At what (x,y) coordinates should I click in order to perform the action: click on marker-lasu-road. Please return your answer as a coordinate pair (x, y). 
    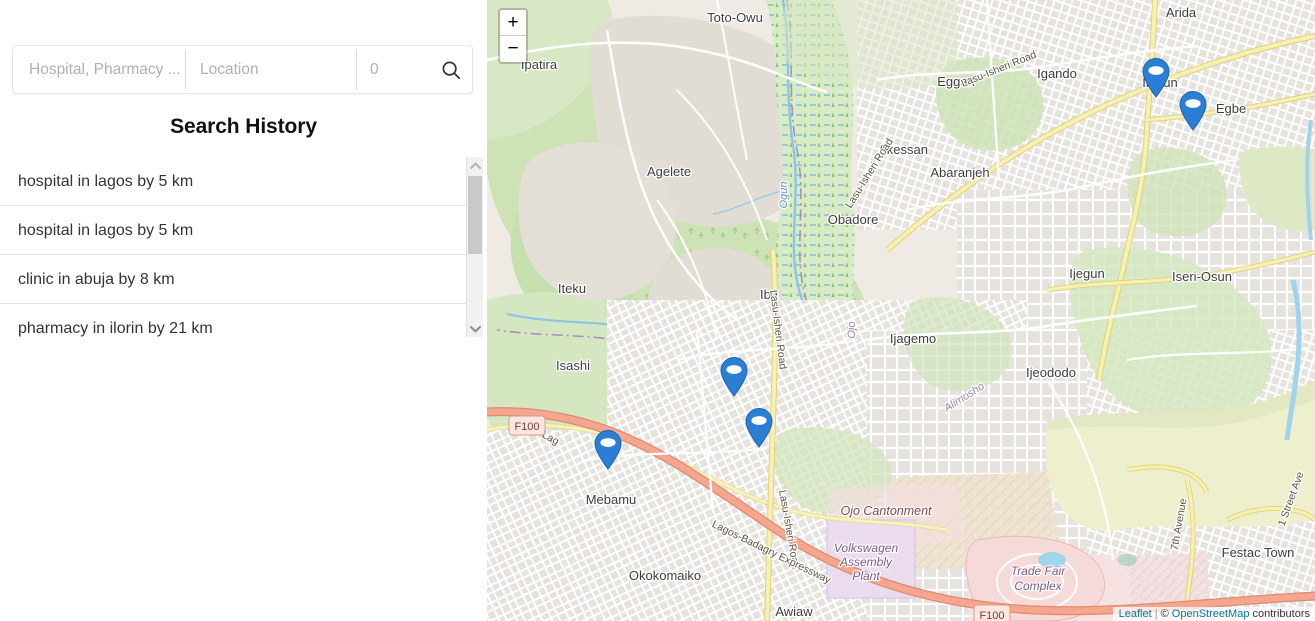
    Looking at the image, I should click on (759, 427).